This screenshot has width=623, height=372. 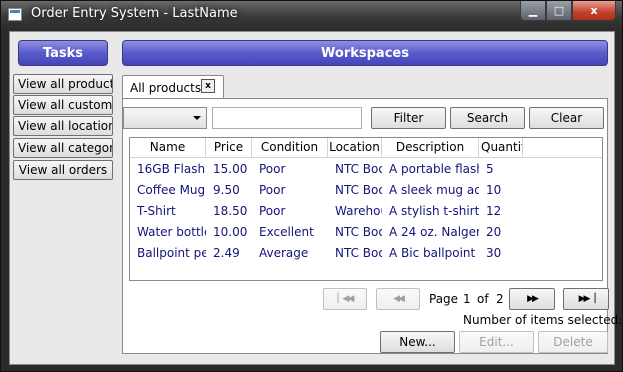 What do you see at coordinates (434, 253) in the screenshot?
I see `cell-description: A Bic ballpoint pen` at bounding box center [434, 253].